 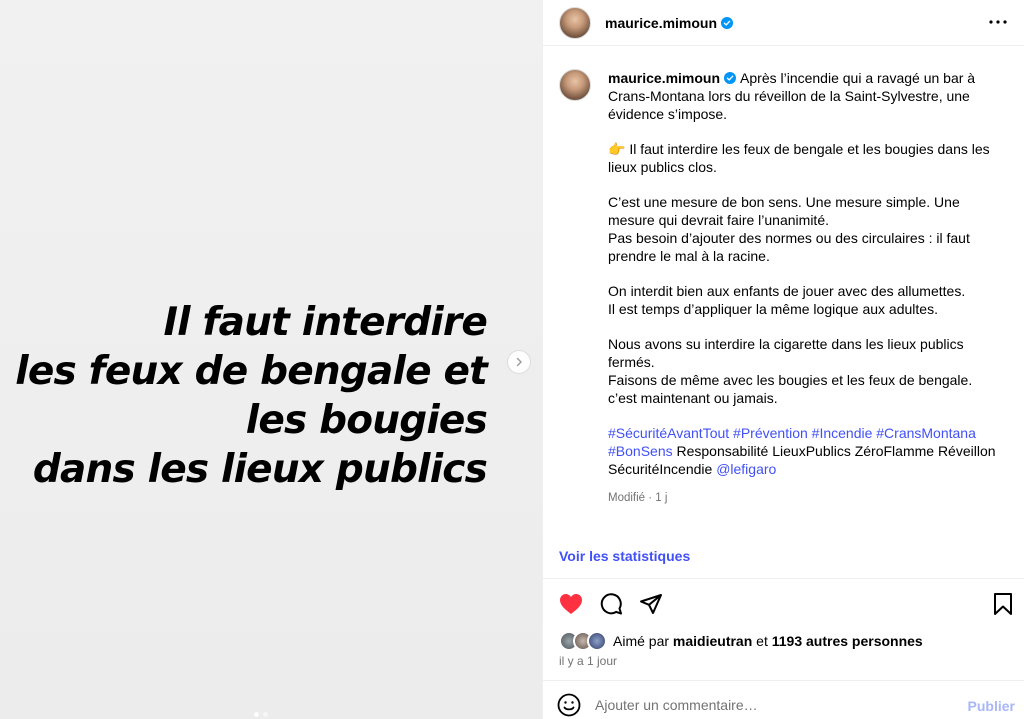 I want to click on comment-composer: Publier, so click(x=786, y=704).